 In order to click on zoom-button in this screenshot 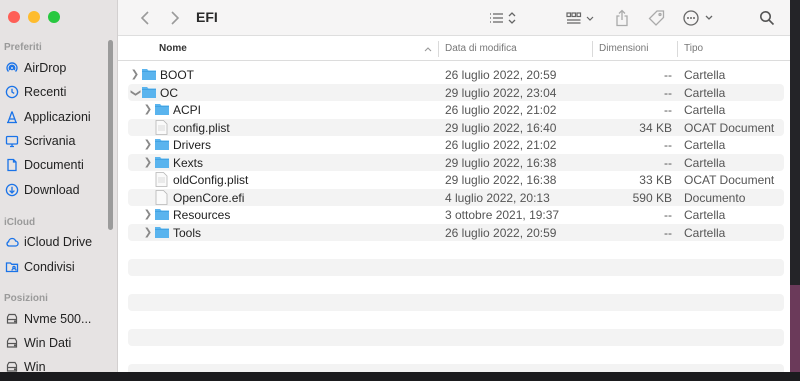, I will do `click(54, 17)`.